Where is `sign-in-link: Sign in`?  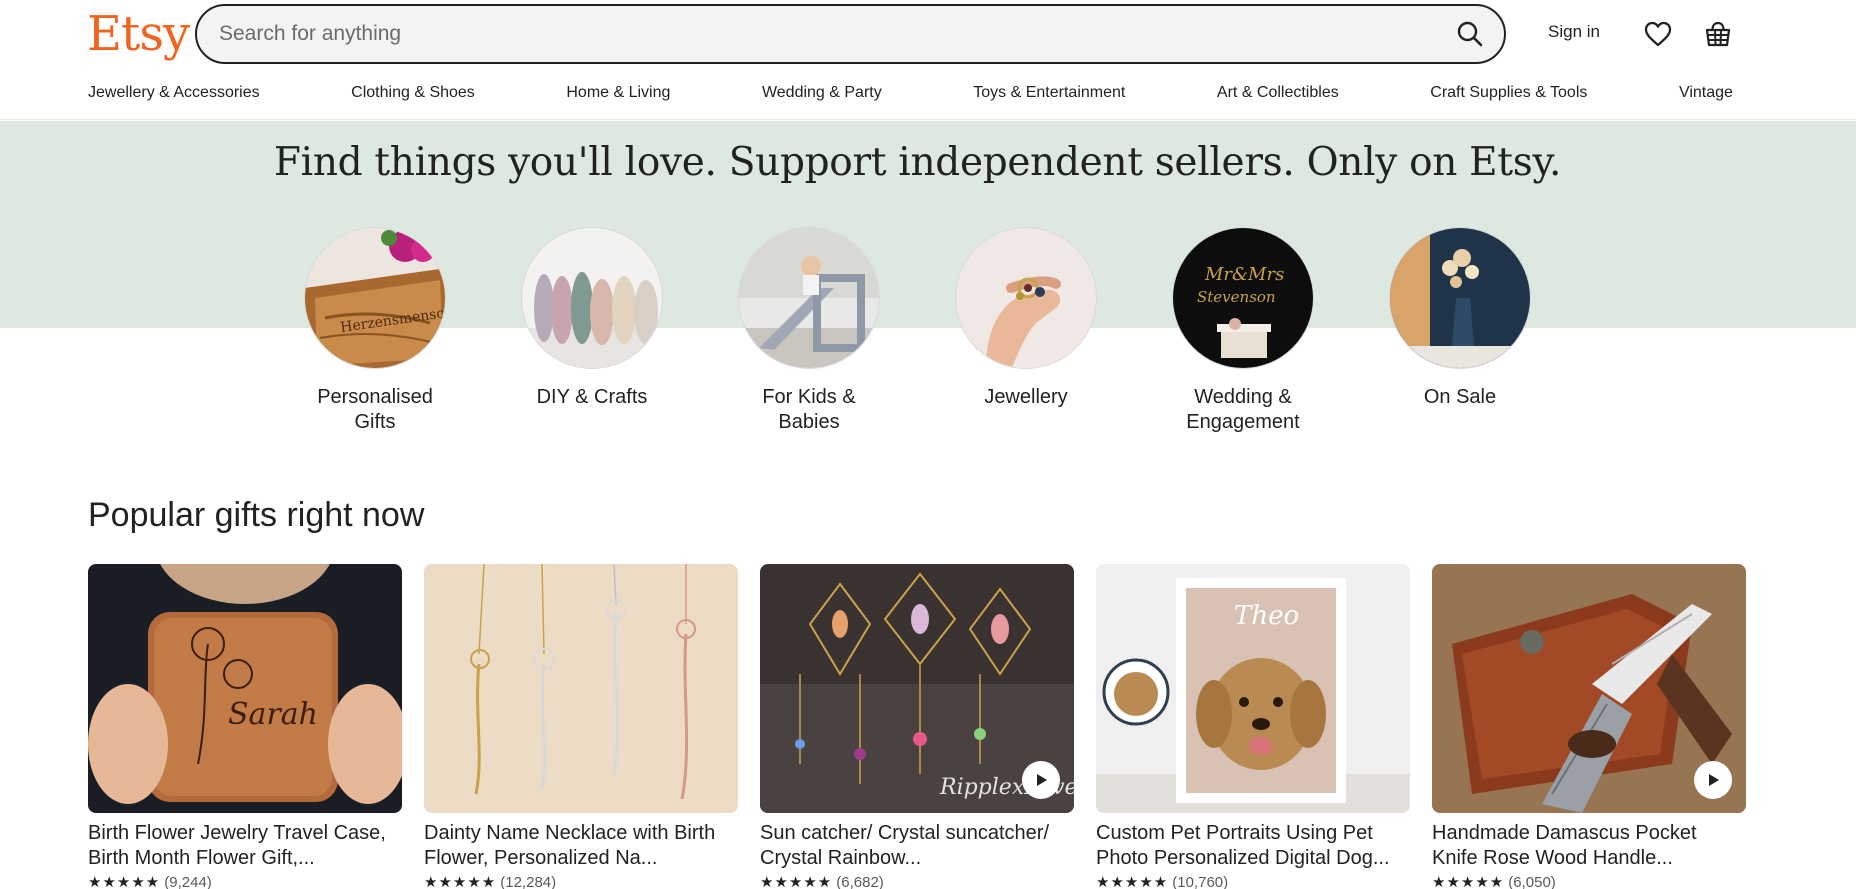 sign-in-link: Sign in is located at coordinates (1574, 32).